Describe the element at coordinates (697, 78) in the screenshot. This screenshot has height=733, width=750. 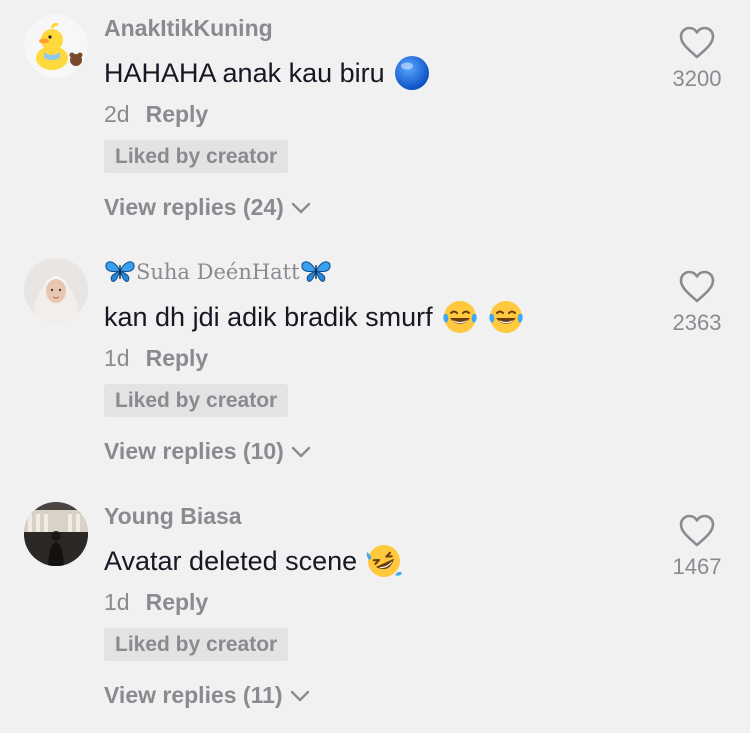
I see `like-count: 3200` at that location.